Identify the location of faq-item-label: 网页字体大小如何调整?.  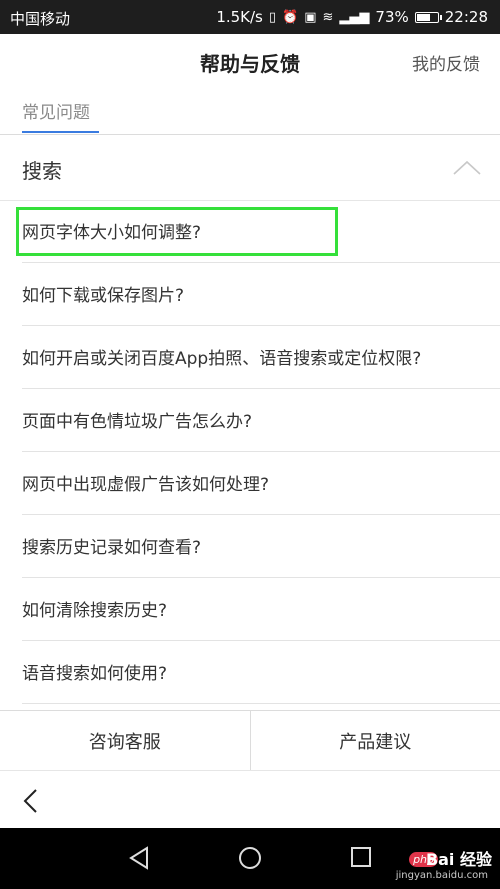
(112, 233).